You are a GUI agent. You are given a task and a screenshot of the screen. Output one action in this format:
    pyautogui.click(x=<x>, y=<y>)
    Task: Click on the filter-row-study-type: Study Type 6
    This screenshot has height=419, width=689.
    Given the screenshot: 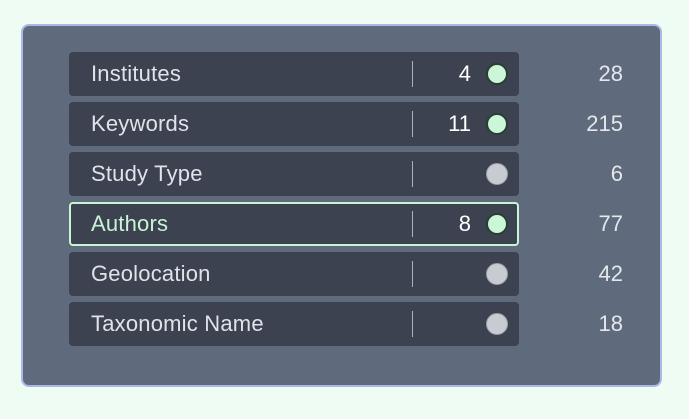 What is the action you would take?
    pyautogui.click(x=350, y=174)
    